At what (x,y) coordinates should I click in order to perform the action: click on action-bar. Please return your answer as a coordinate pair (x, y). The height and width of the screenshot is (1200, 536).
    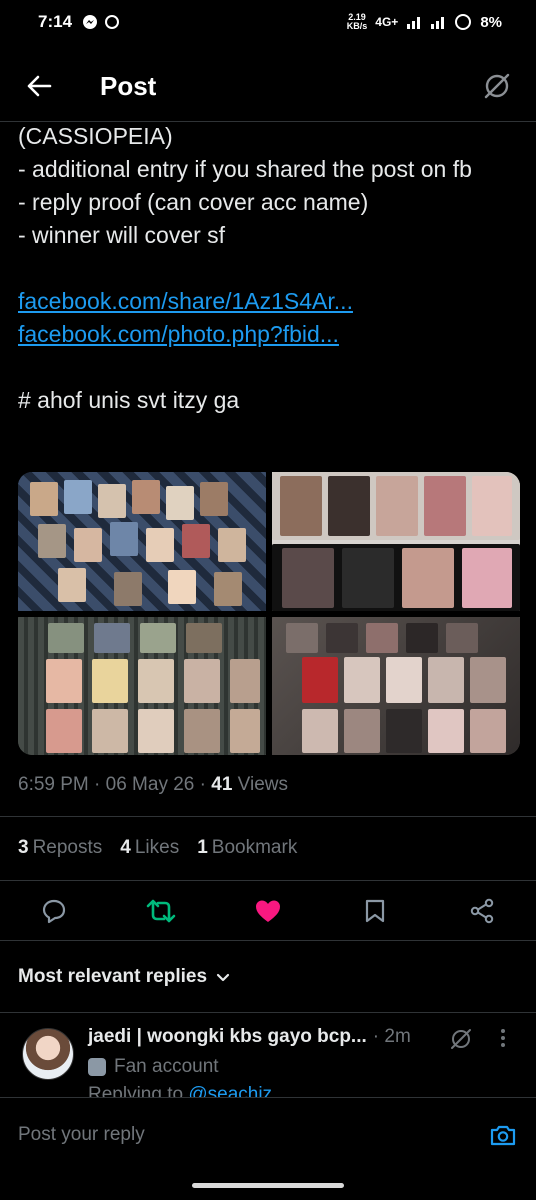
    Looking at the image, I should click on (268, 911).